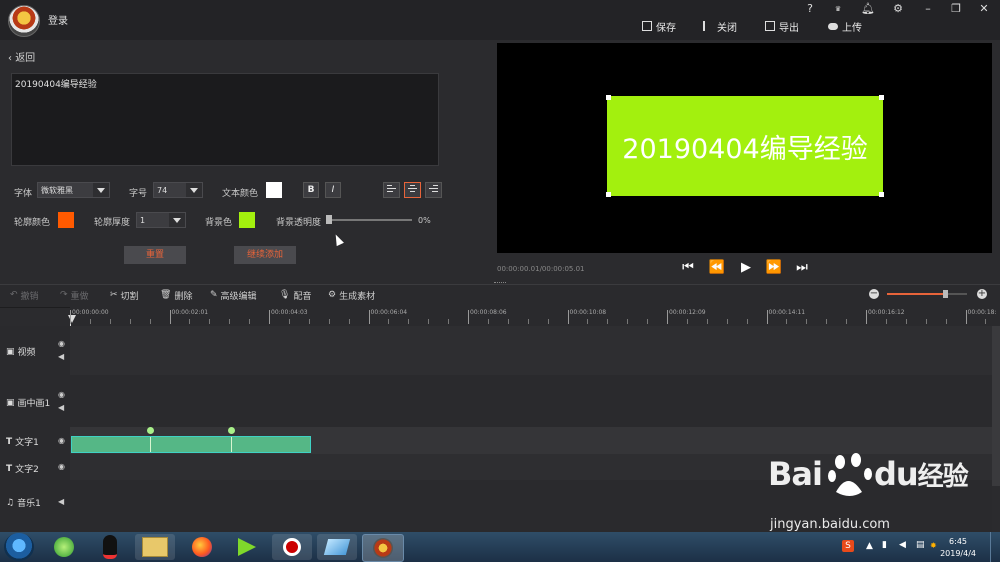  I want to click on text-clip, so click(191, 444).